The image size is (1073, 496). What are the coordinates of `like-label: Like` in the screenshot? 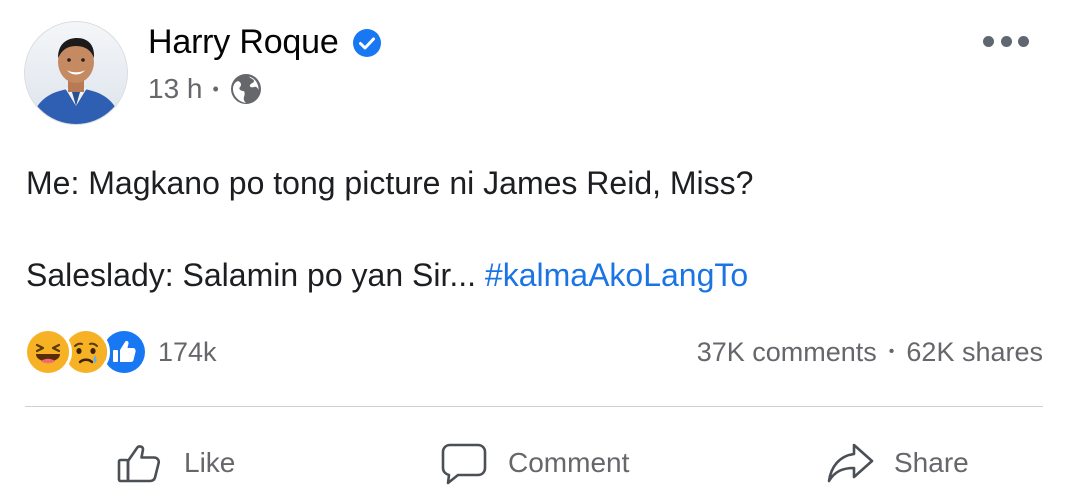 It's located at (210, 462).